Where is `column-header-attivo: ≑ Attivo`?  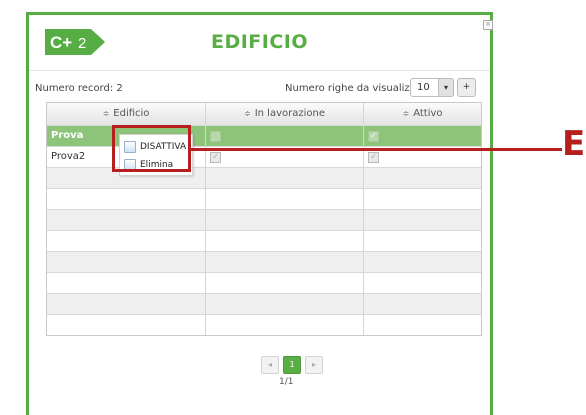
column-header-attivo: ≑ Attivo is located at coordinates (422, 114).